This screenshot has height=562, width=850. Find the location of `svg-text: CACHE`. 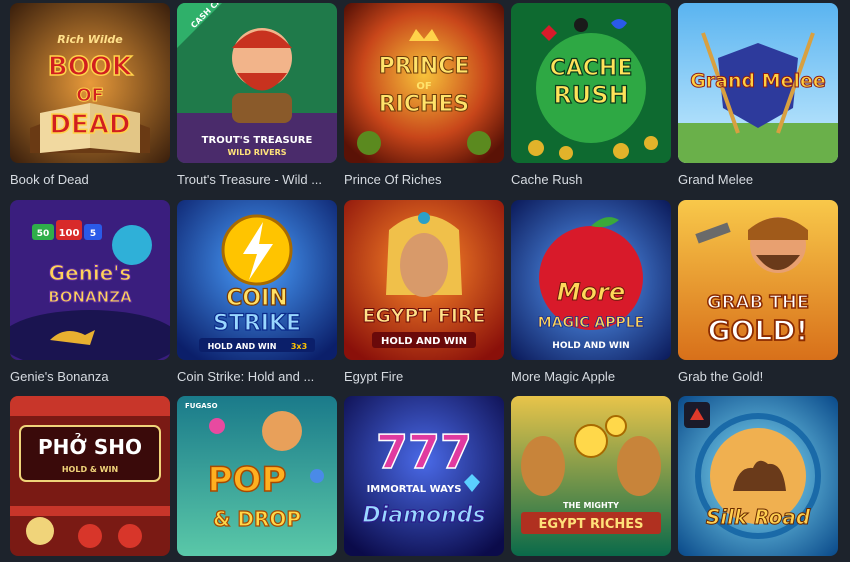

svg-text: CACHE is located at coordinates (591, 68).